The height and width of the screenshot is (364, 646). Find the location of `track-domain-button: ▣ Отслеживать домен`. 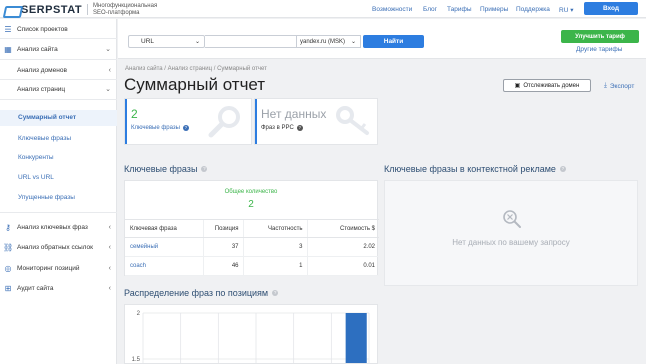

track-domain-button: ▣ Отслеживать домен is located at coordinates (547, 85).